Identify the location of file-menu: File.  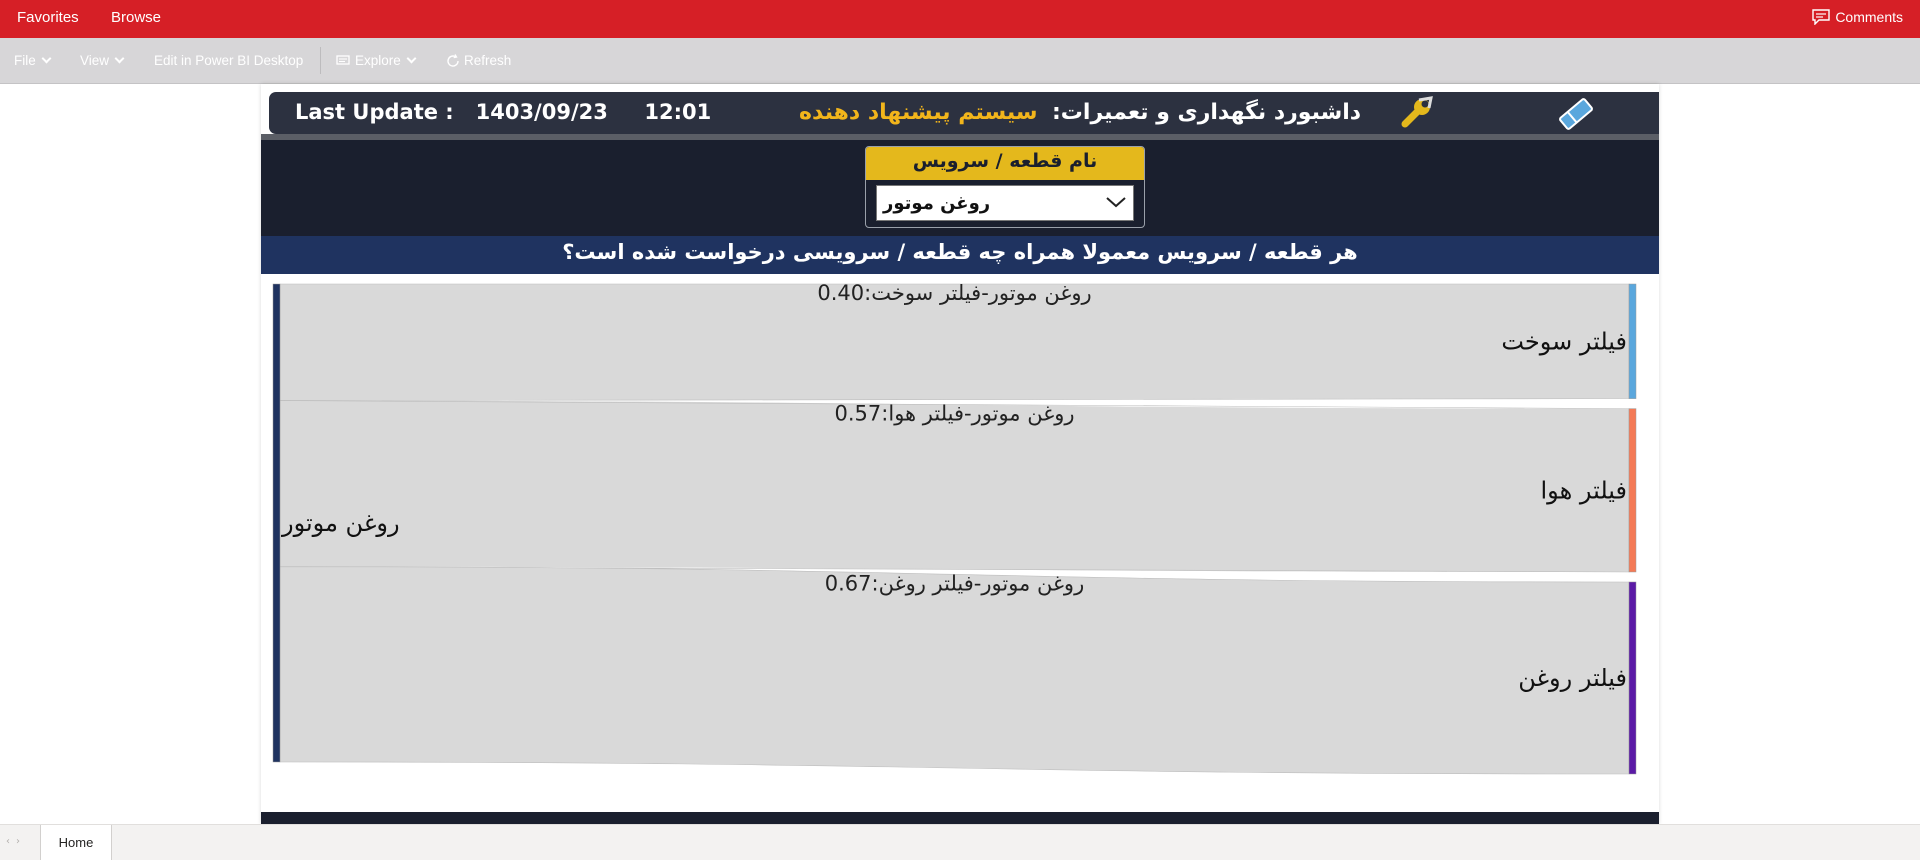
(33, 60).